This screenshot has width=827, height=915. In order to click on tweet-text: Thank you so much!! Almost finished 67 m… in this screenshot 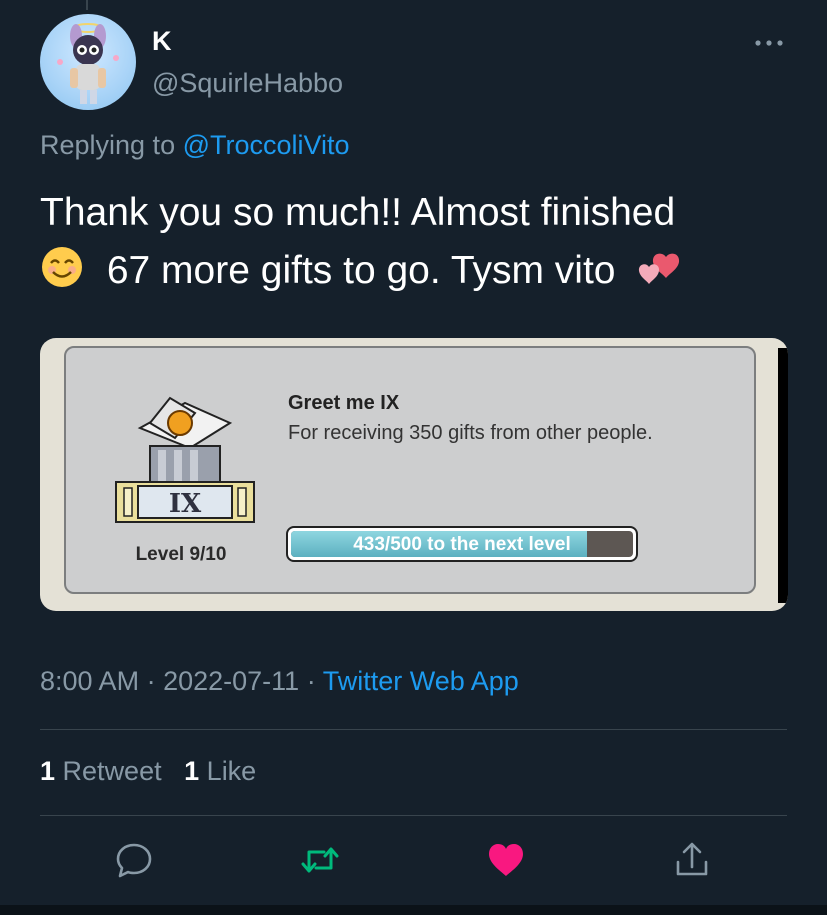, I will do `click(420, 242)`.